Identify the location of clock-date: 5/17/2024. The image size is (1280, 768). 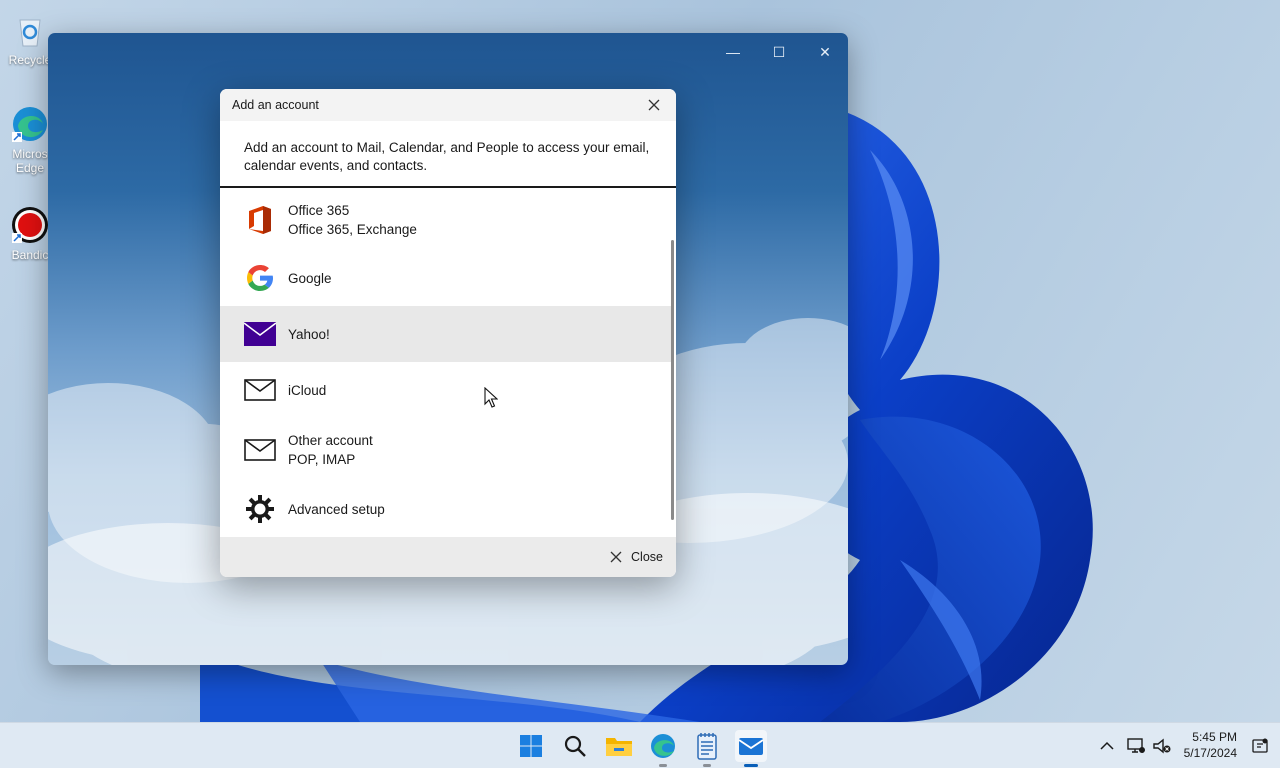
(1210, 753).